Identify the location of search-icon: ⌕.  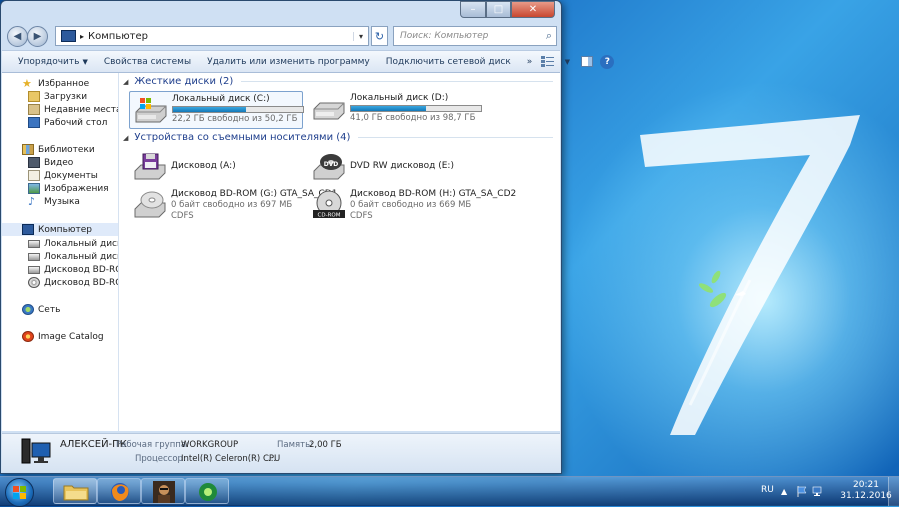
(549, 36).